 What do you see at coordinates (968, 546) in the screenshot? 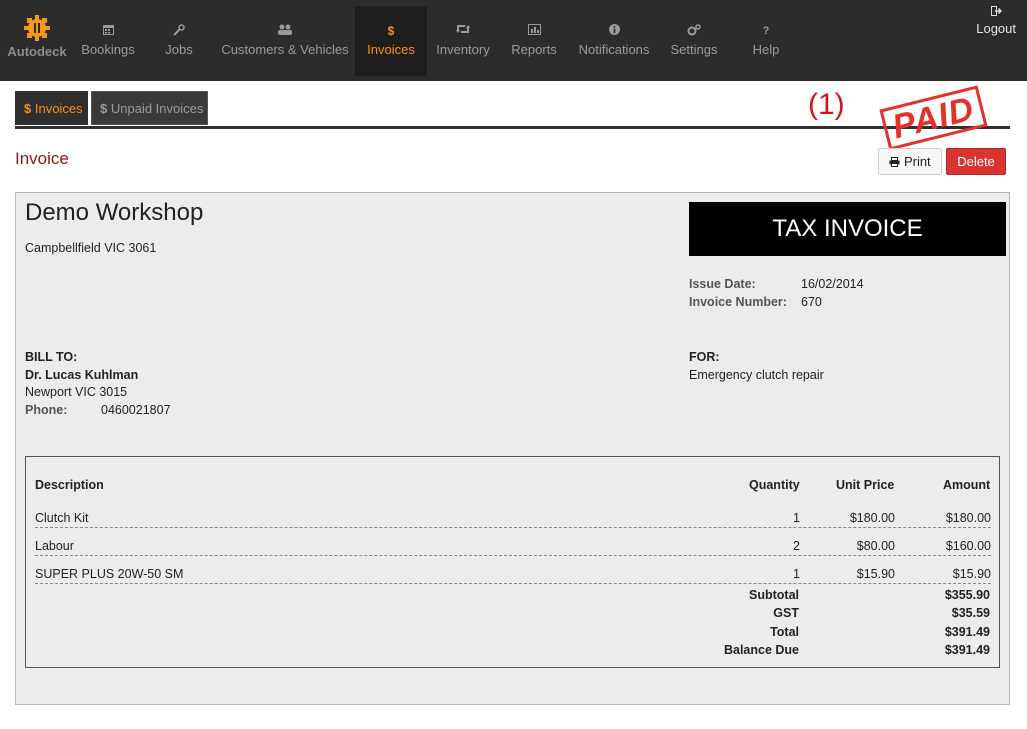
I see `line-amount: $160.00` at bounding box center [968, 546].